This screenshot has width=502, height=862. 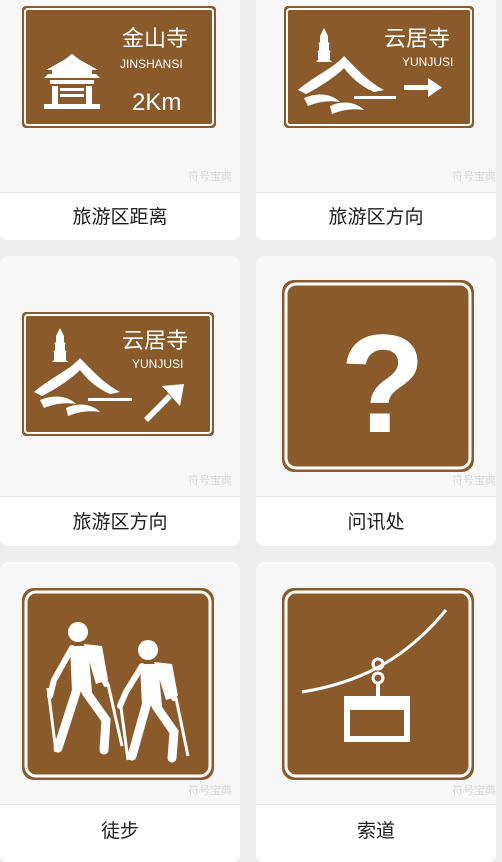 What do you see at coordinates (156, 102) in the screenshot?
I see `sign-distance: 2Km` at bounding box center [156, 102].